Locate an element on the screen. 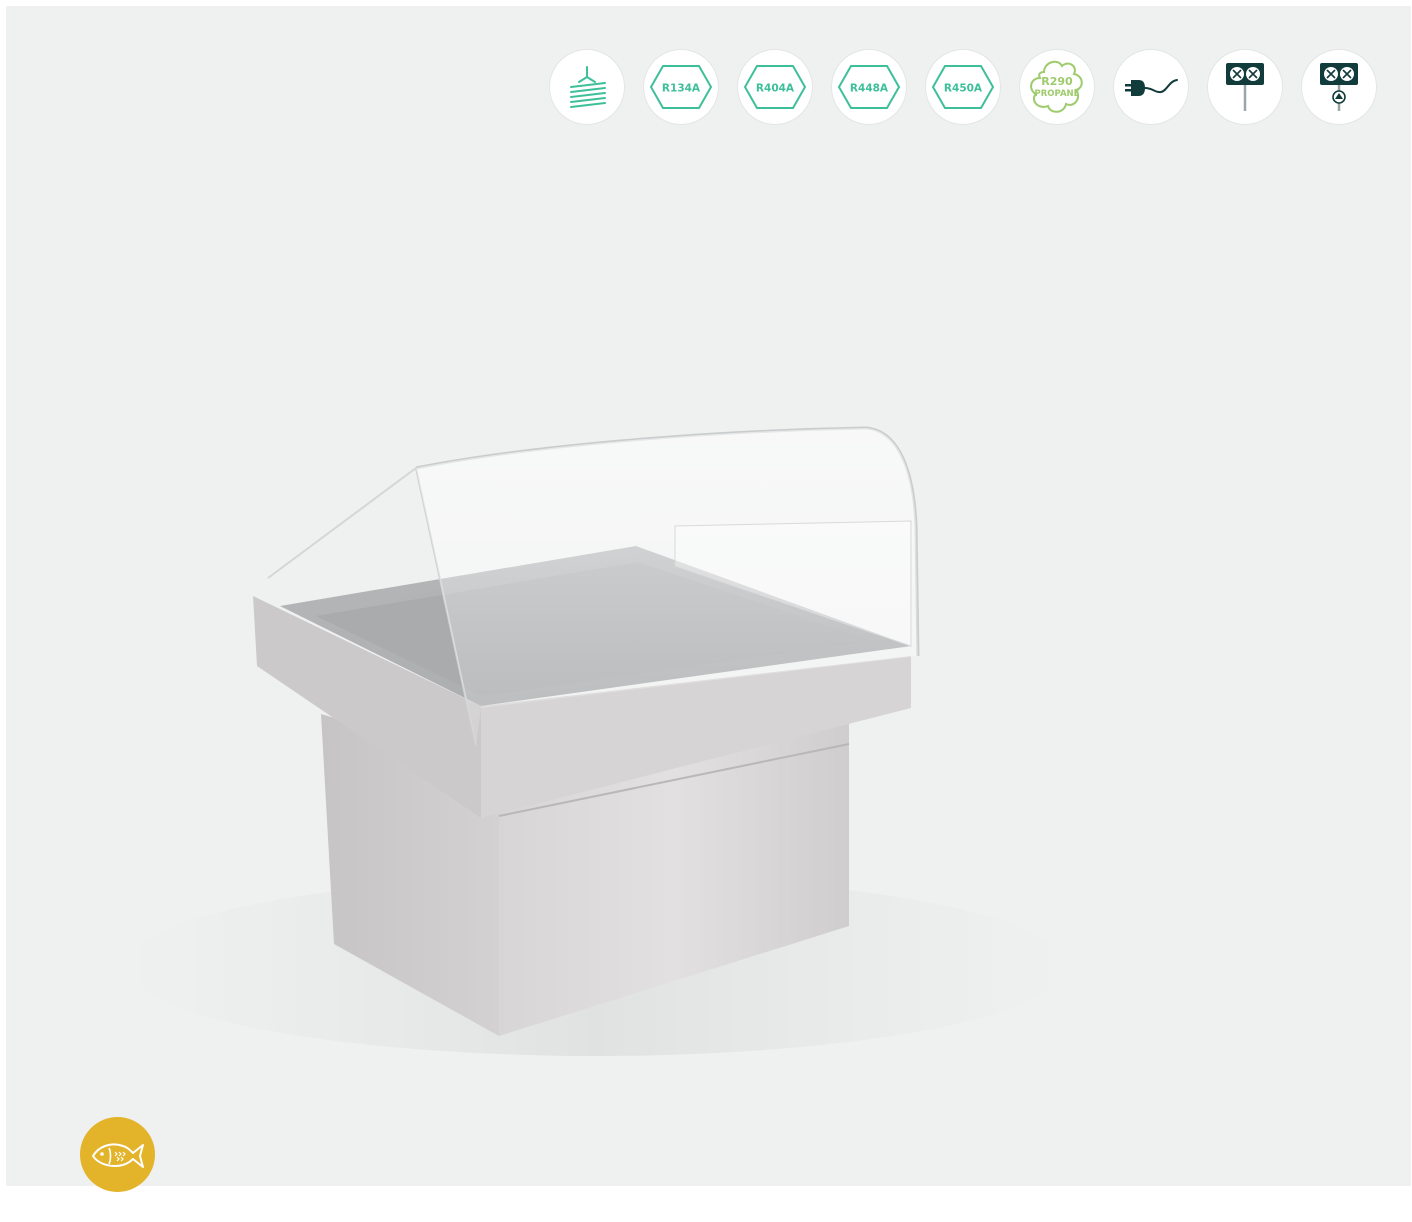 This screenshot has width=1412, height=1222. plug-in-icon is located at coordinates (1151, 87).